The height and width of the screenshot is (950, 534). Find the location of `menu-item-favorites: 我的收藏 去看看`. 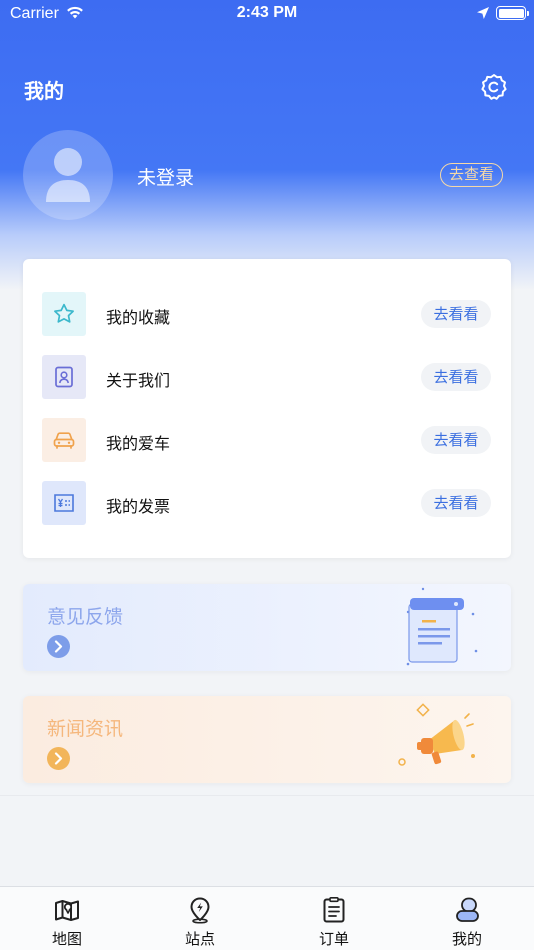

menu-item-favorites: 我的收藏 去看看 is located at coordinates (267, 314).